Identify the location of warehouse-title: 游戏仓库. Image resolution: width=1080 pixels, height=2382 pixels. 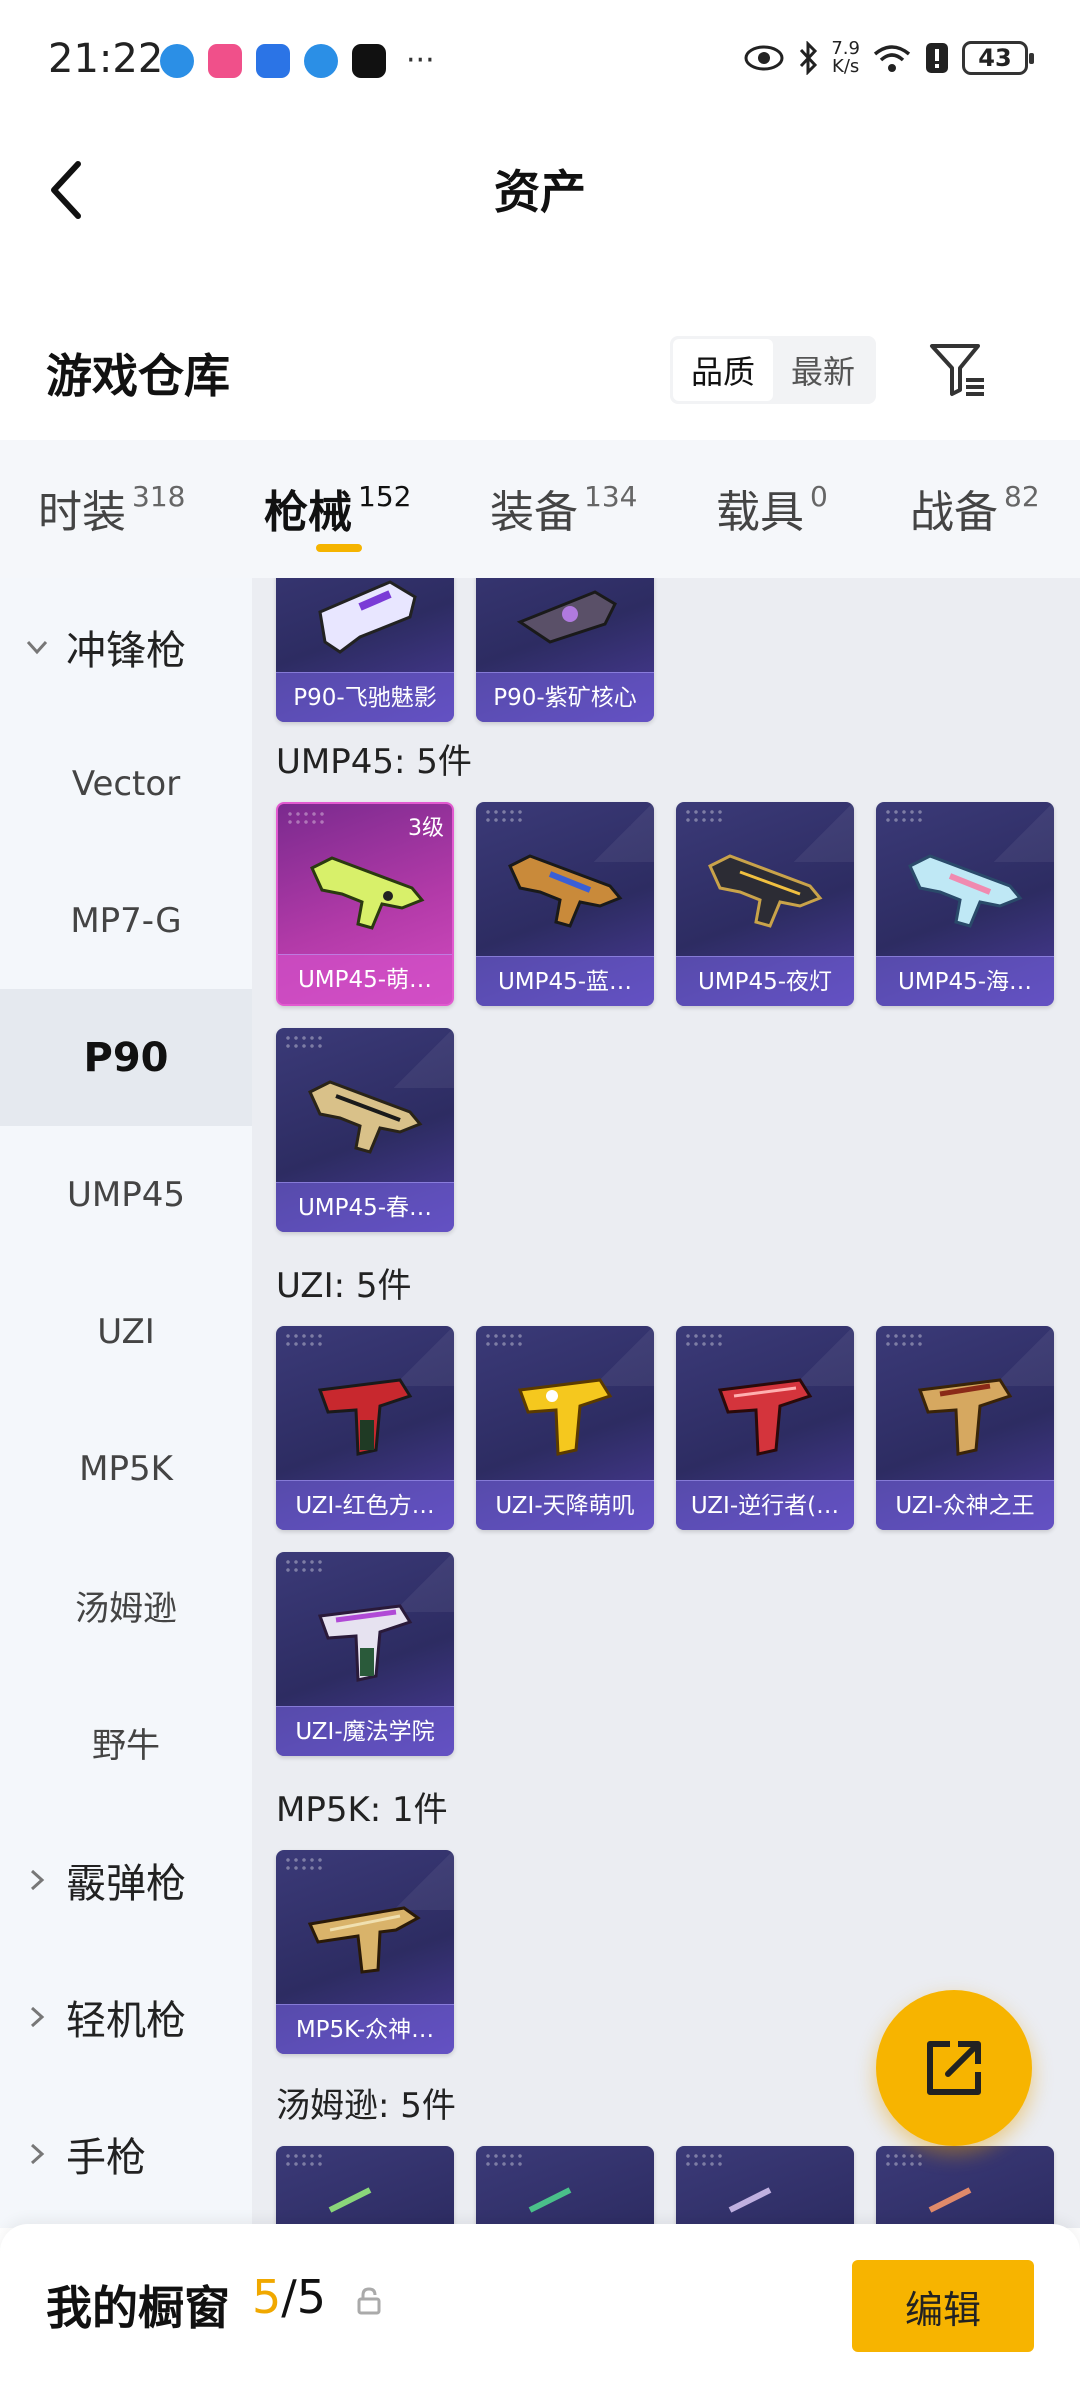
(138, 376).